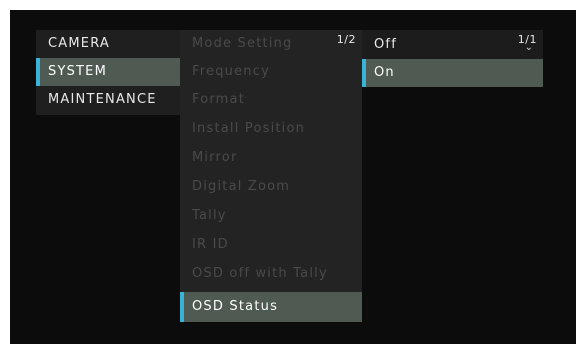 The image size is (587, 354). Describe the element at coordinates (219, 99) in the screenshot. I see `submenu-item-label: Format` at that location.